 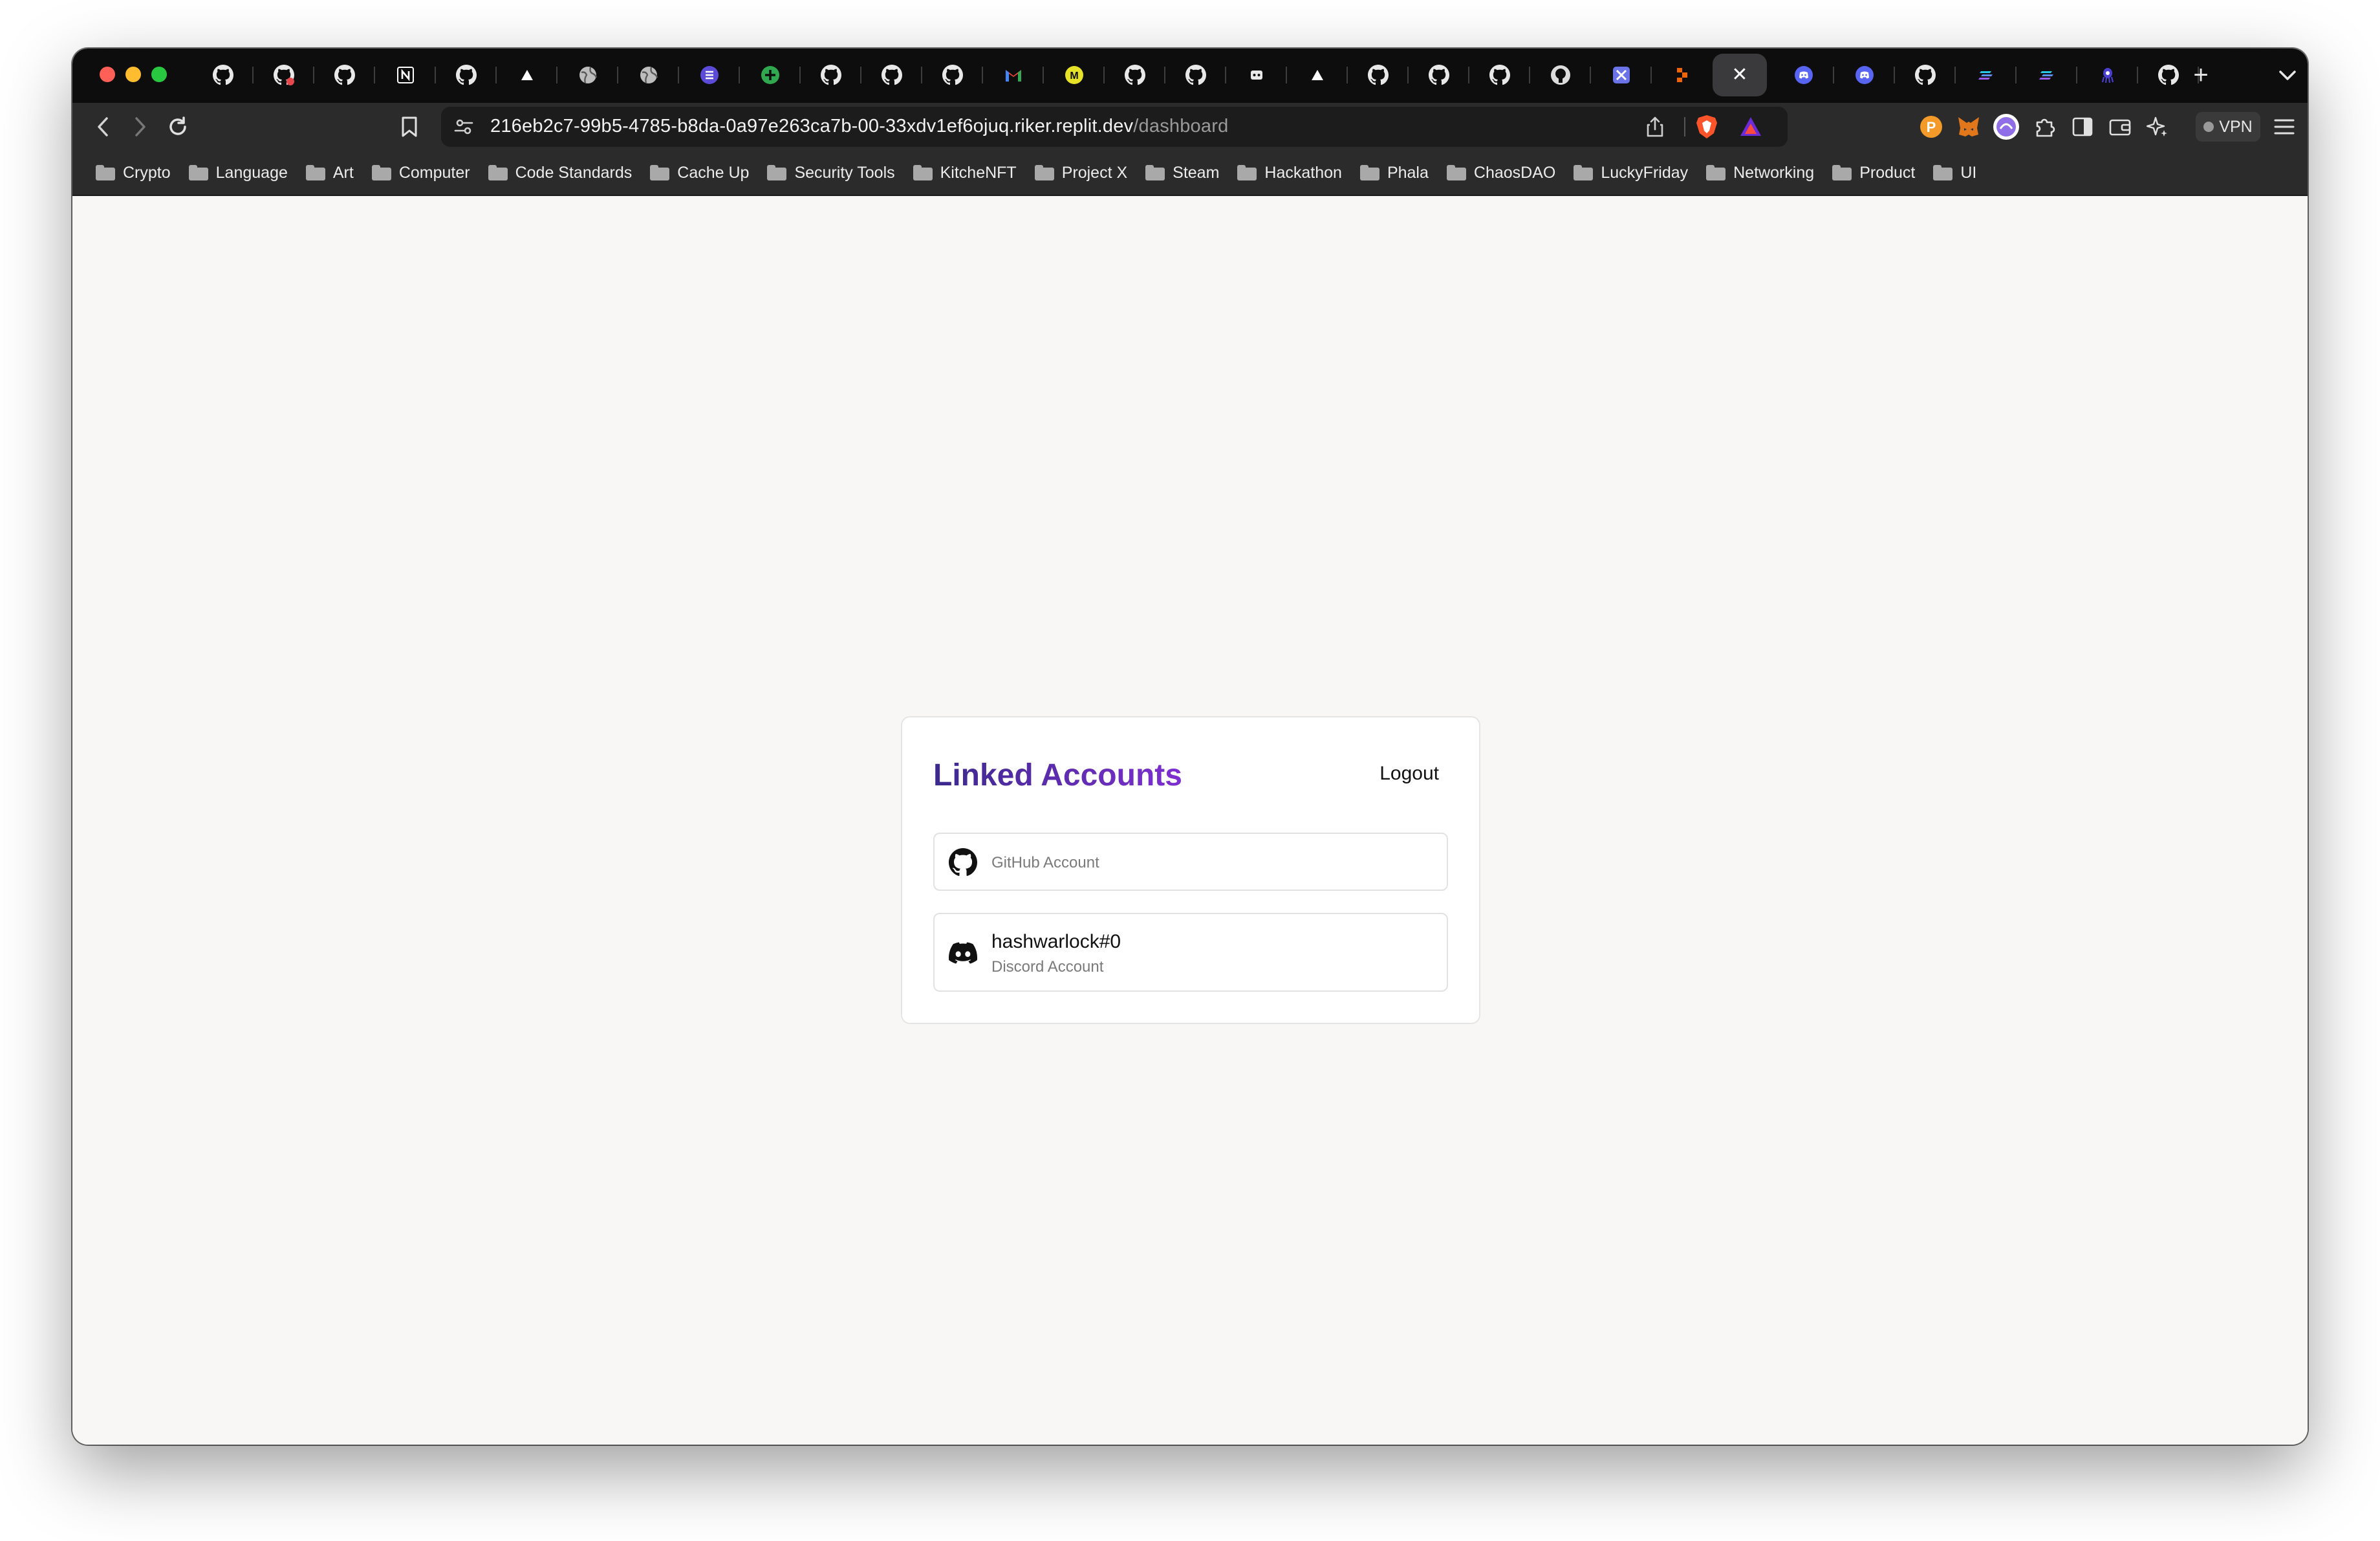 I want to click on bookmark-folder: LuckyFriday, so click(x=1632, y=173).